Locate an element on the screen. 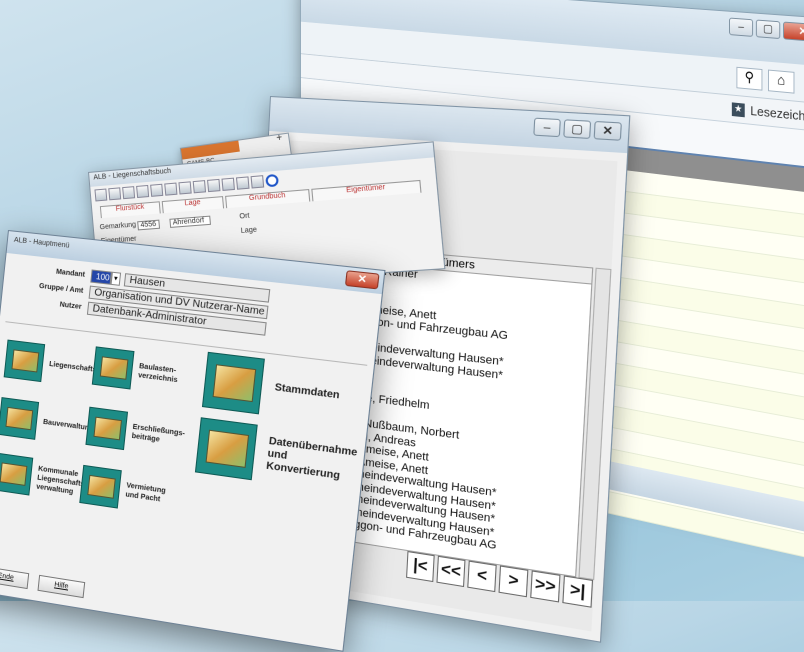 This screenshot has width=804, height=652. bookmarks-button: ★ Lesezeichen is located at coordinates (768, 113).